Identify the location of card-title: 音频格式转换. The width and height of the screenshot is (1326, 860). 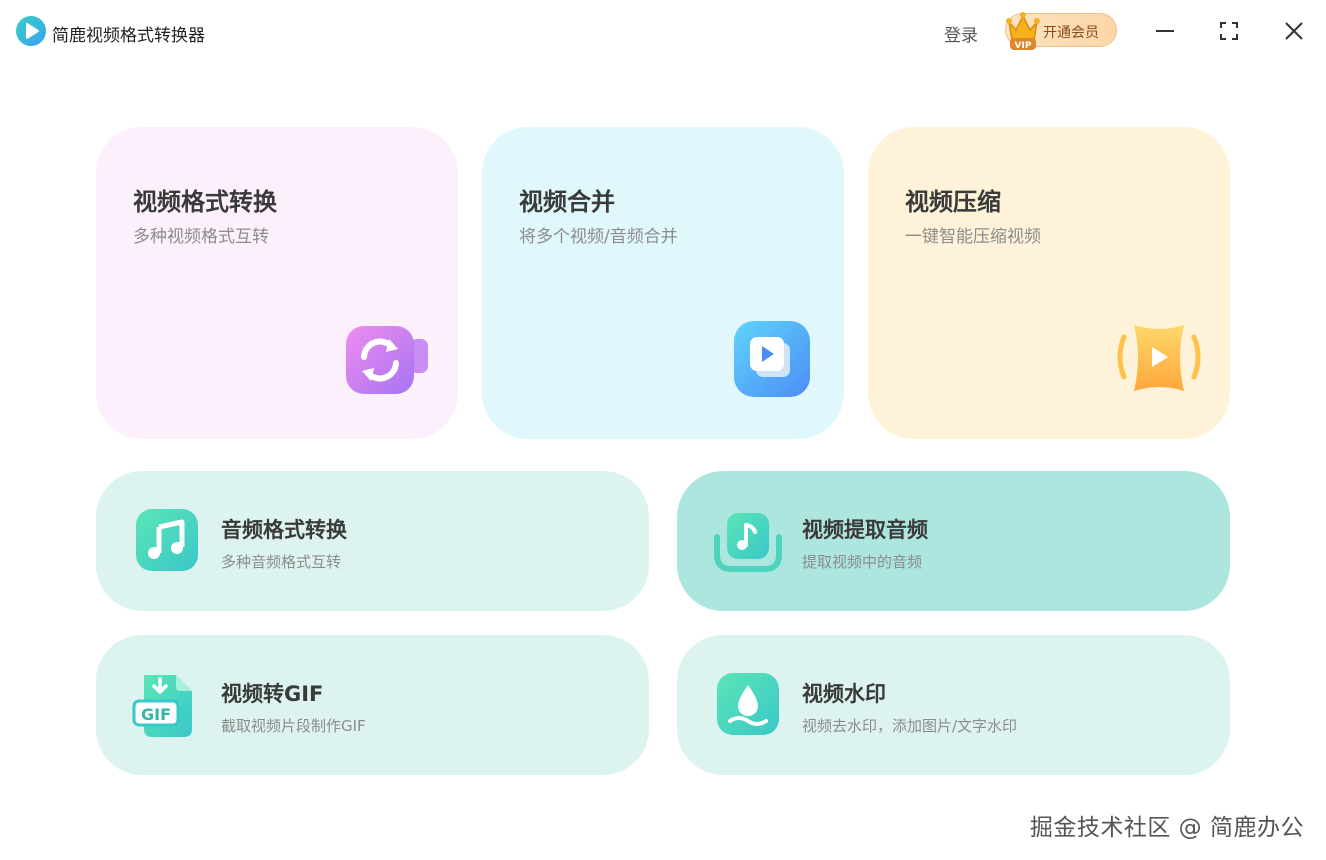
(284, 530).